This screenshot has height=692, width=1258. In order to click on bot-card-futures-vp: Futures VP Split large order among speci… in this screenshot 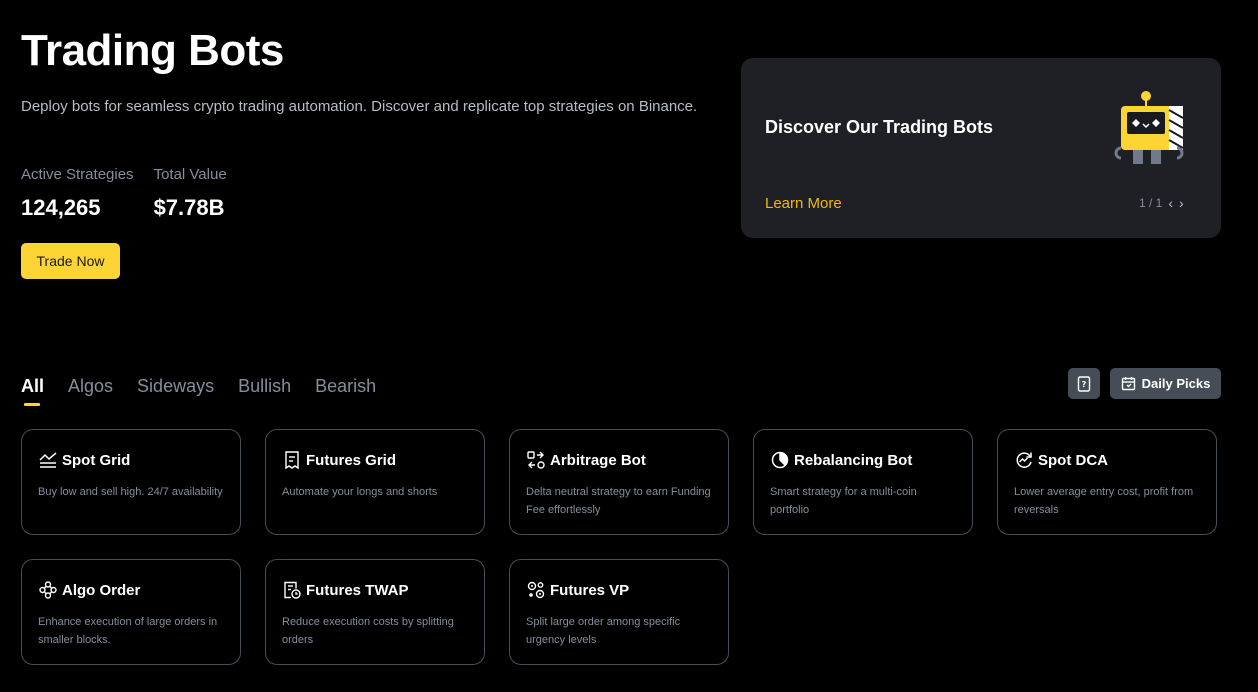, I will do `click(619, 612)`.